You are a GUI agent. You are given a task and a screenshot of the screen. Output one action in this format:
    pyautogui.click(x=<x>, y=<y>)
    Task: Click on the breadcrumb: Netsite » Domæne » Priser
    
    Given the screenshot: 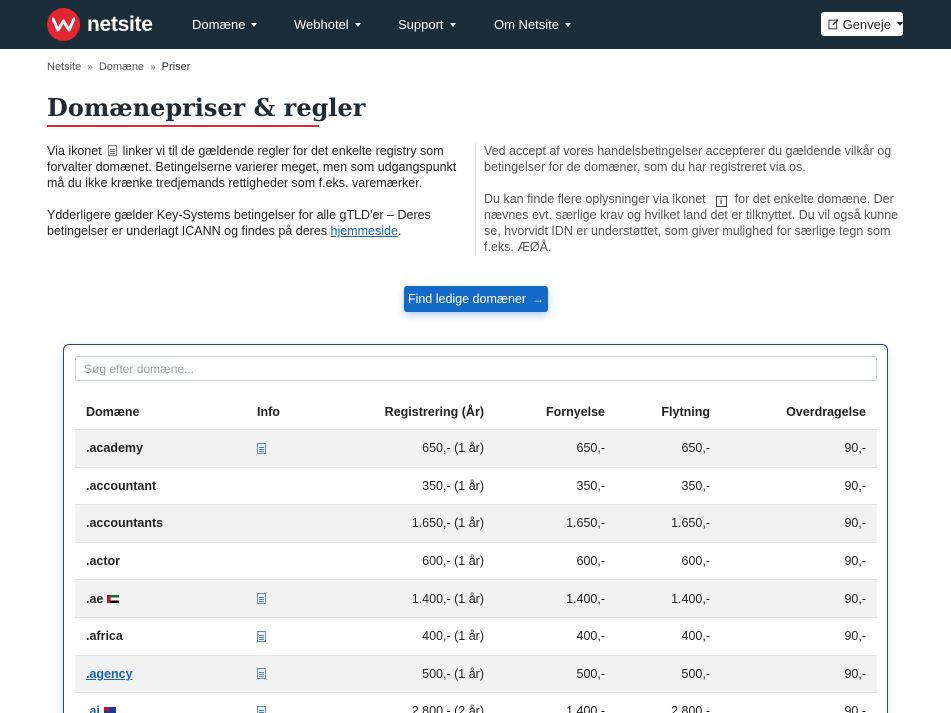 What is the action you would take?
    pyautogui.click(x=118, y=67)
    